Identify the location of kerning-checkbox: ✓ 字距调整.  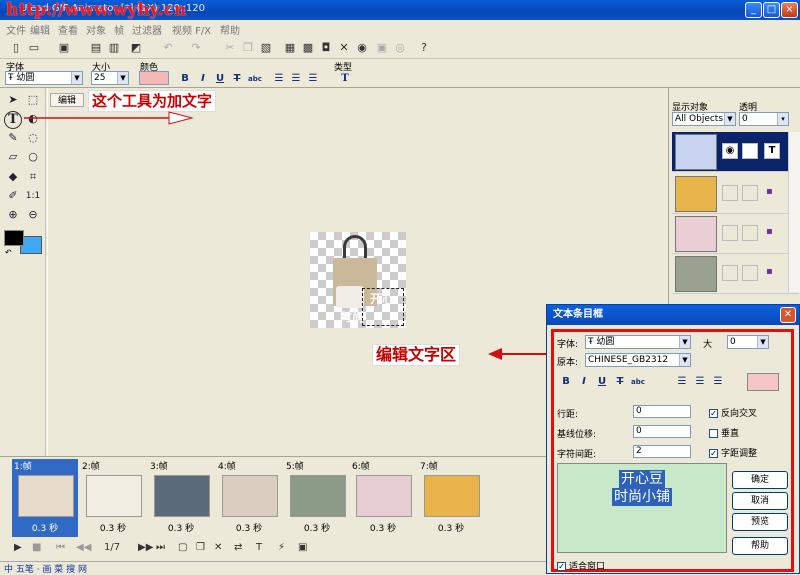
(733, 452).